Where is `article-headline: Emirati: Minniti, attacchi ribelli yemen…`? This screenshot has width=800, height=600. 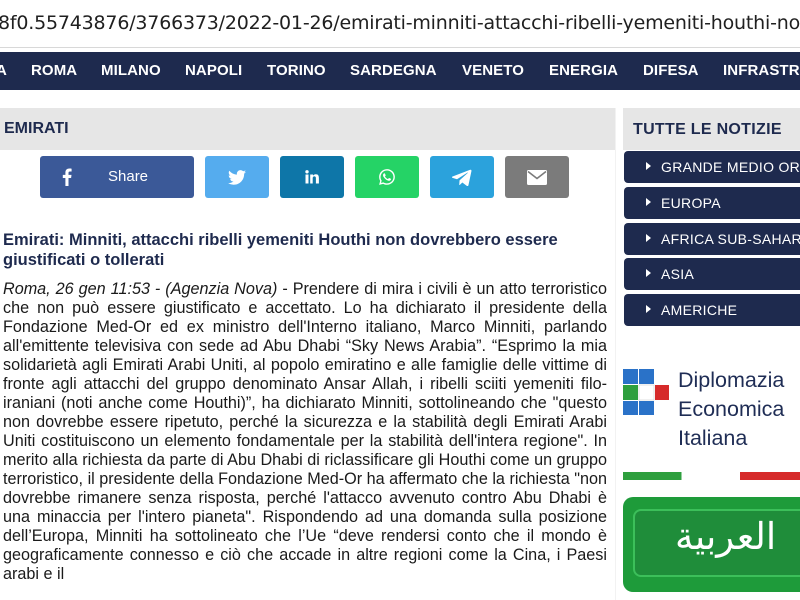 article-headline: Emirati: Minniti, attacchi ribelli yemen… is located at coordinates (303, 250).